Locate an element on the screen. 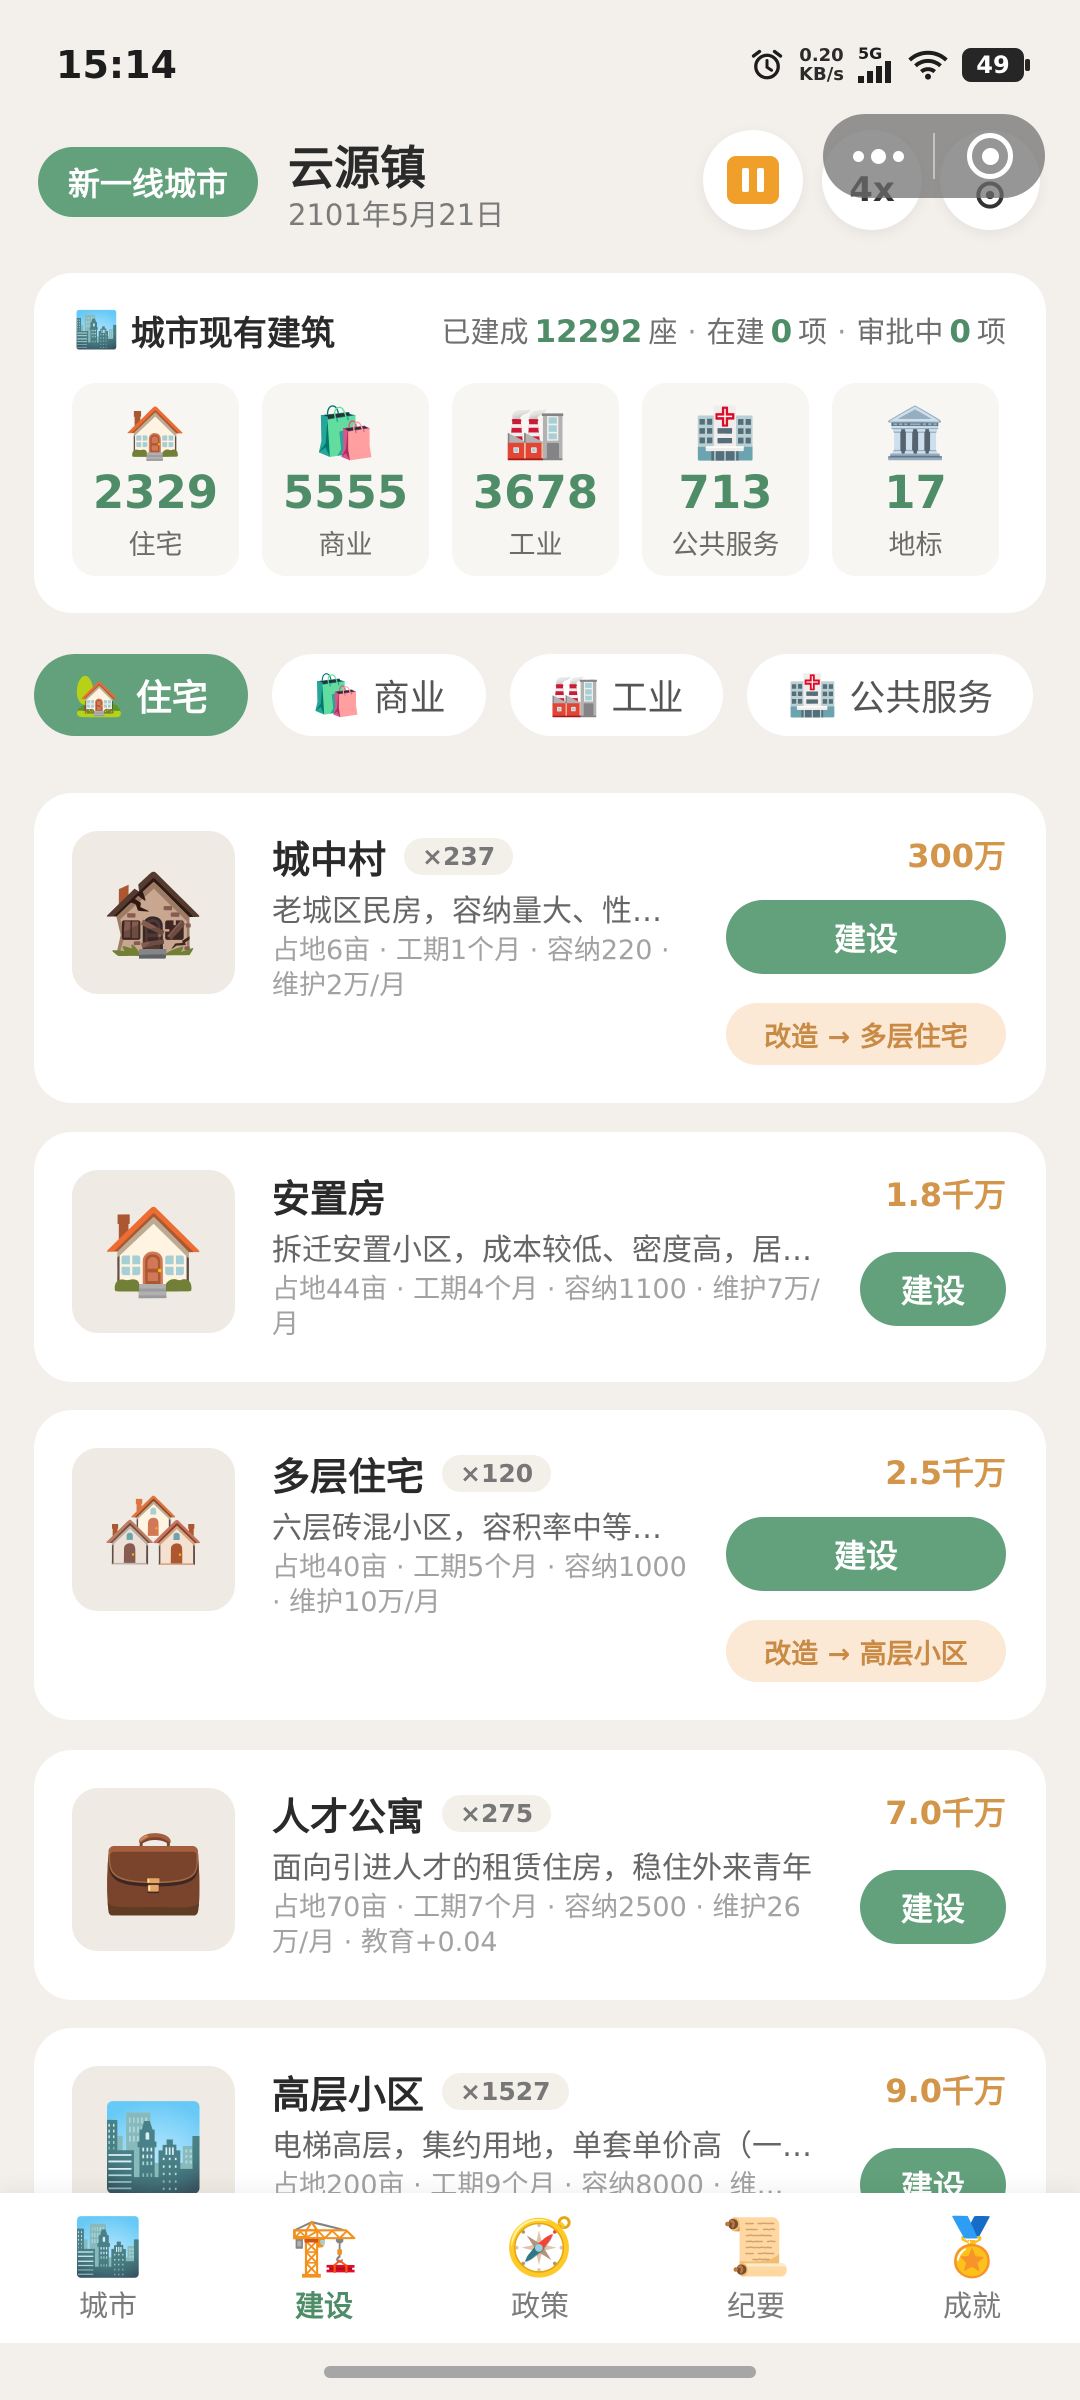  alarm-icon is located at coordinates (767, 65).